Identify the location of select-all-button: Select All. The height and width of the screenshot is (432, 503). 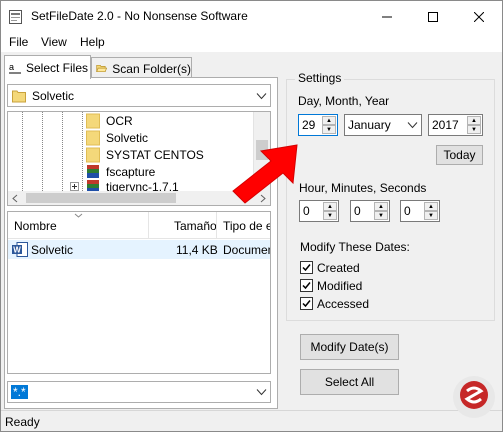
(349, 382).